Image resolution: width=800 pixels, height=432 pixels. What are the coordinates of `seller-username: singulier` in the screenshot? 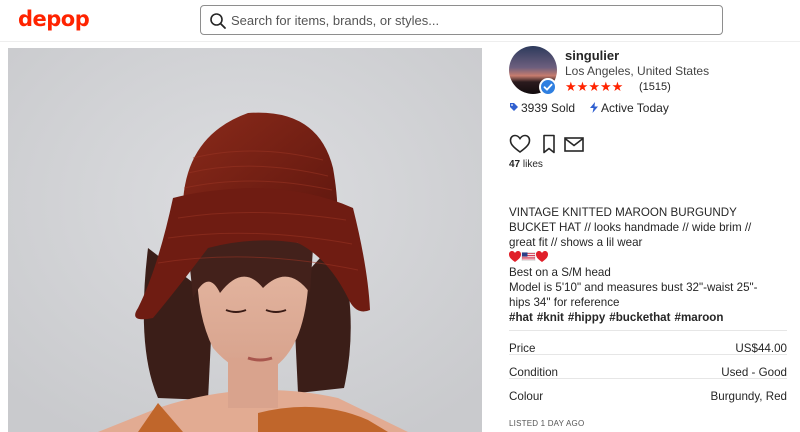 It's located at (592, 55).